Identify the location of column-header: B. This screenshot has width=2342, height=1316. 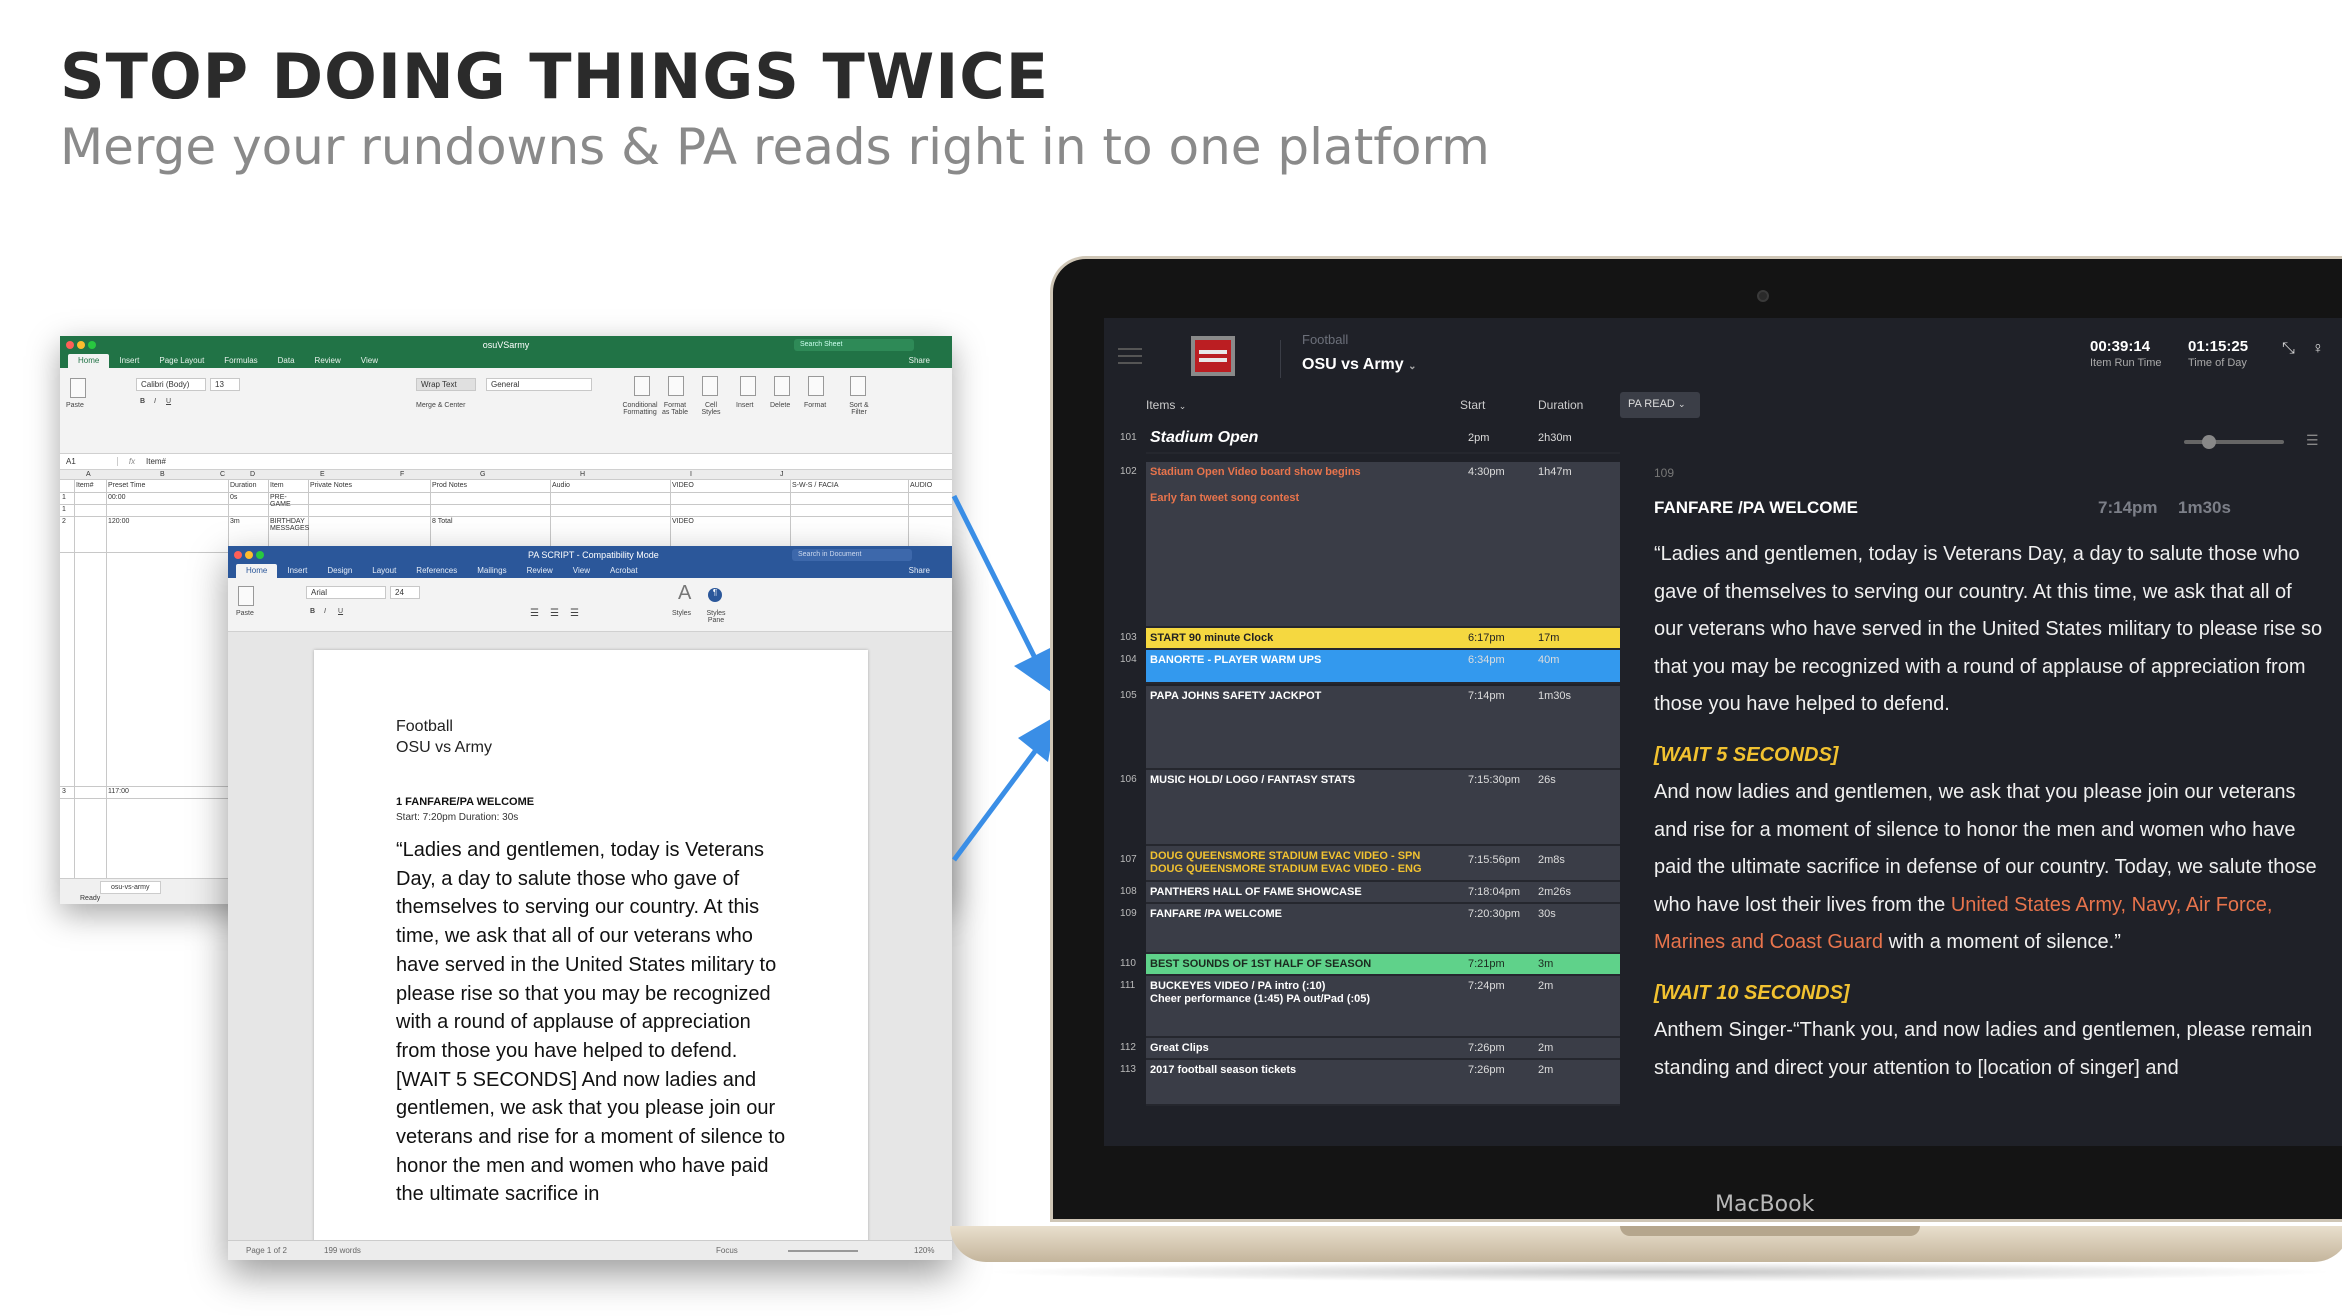
(162, 474).